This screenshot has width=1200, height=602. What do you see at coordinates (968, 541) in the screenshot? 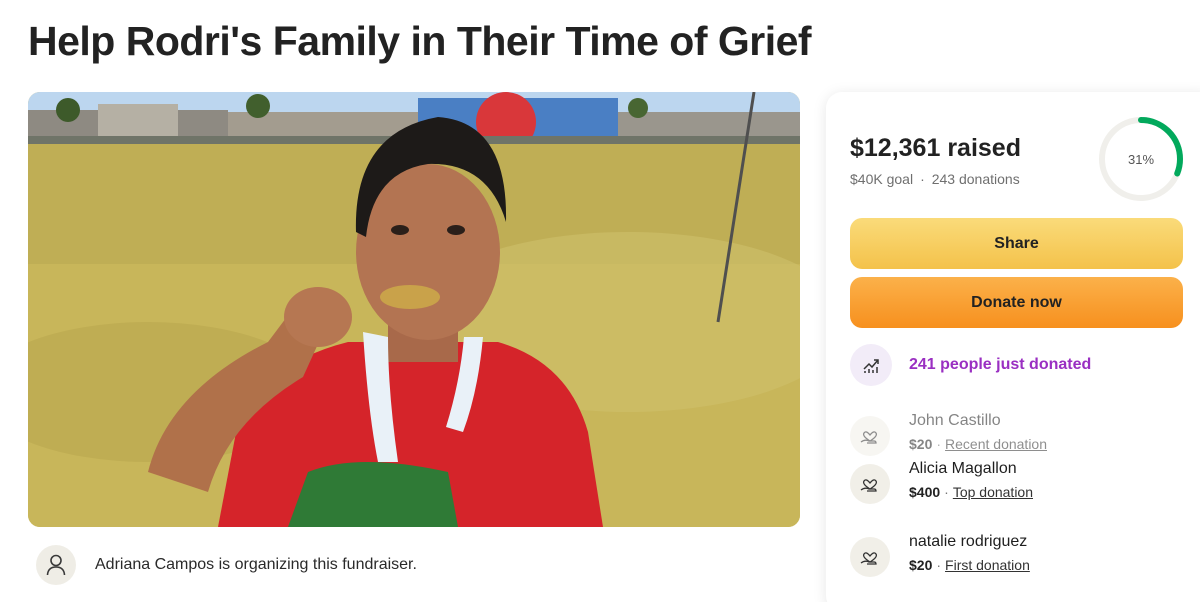
I see `donor-name: natalie rodriguez` at bounding box center [968, 541].